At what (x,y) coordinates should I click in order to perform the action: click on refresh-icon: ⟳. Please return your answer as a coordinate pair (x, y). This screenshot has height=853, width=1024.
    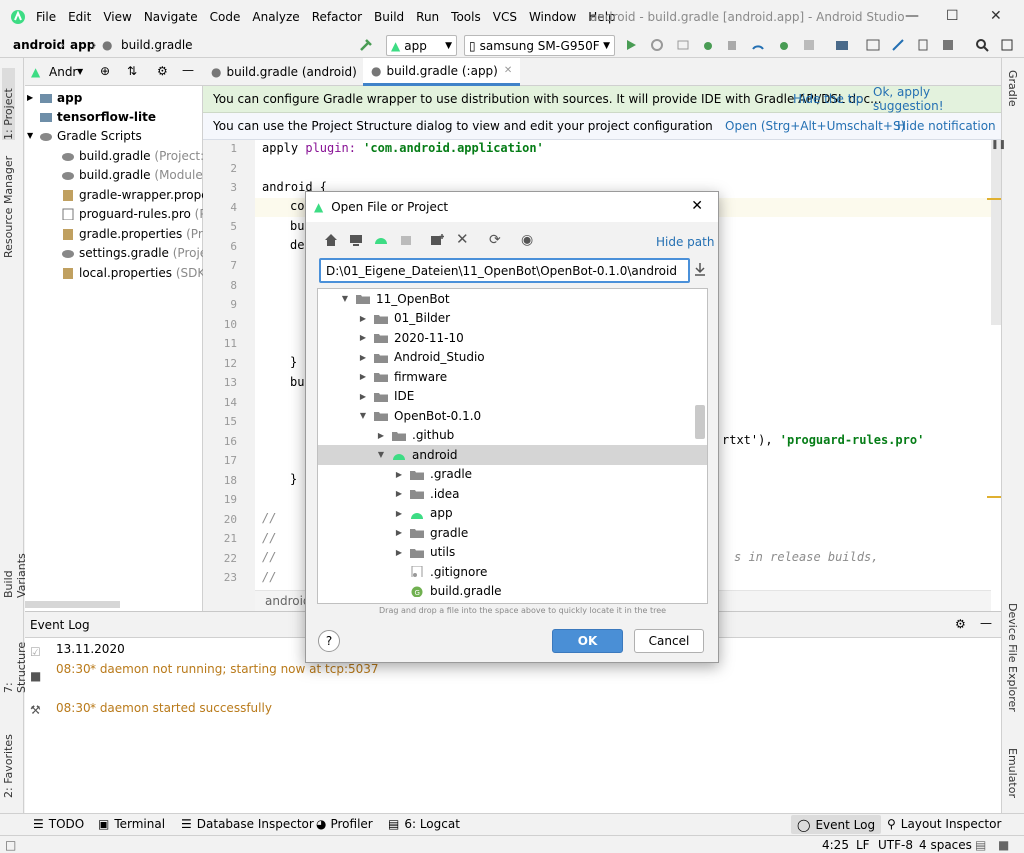
    Looking at the image, I should click on (495, 240).